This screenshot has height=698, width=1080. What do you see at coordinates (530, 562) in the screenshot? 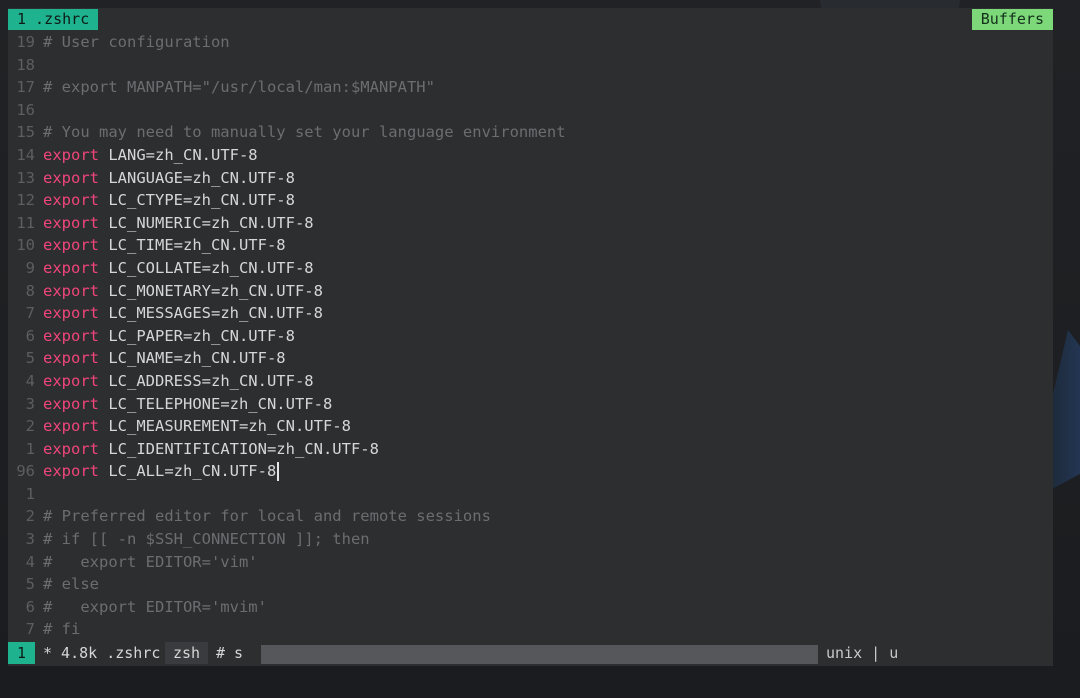
I see `editor-line: 4 # export EDITOR='vim'` at bounding box center [530, 562].